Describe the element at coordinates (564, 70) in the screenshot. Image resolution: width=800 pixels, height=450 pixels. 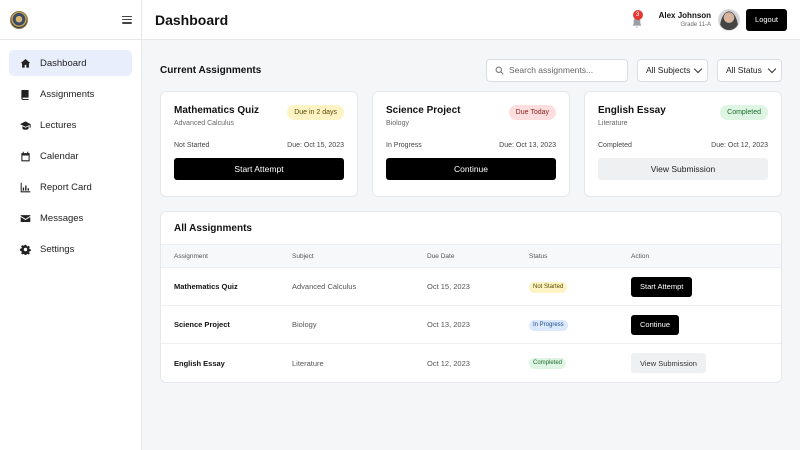
I see `search-input` at that location.